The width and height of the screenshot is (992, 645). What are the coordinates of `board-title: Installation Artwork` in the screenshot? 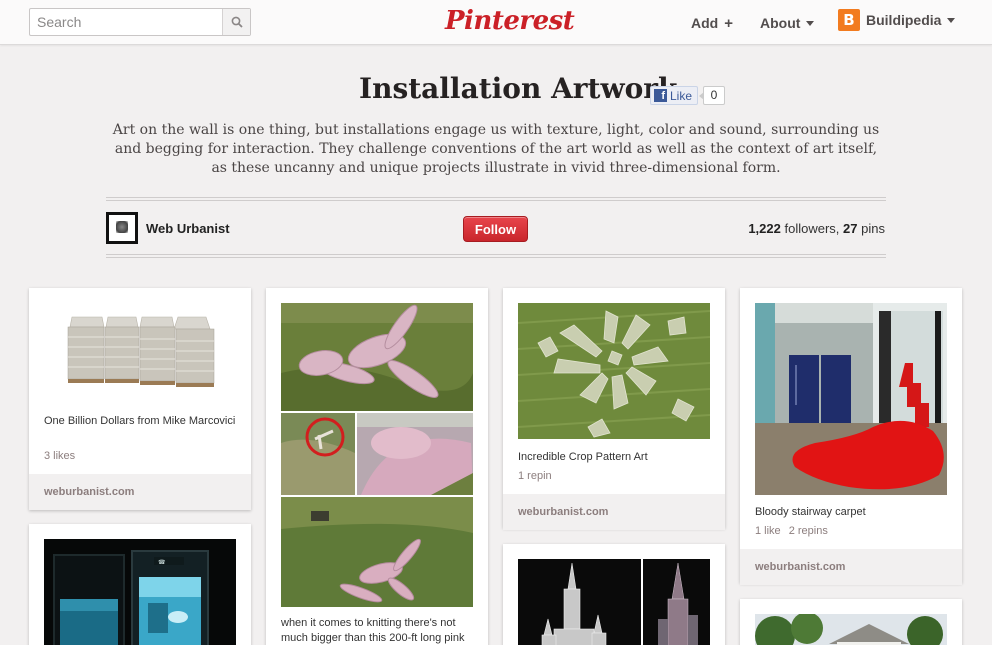 It's located at (518, 88).